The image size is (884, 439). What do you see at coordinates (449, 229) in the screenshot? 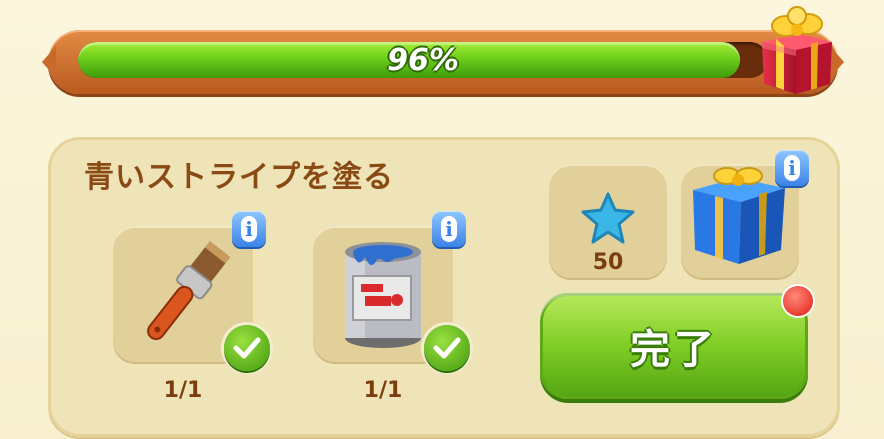
I see `info-button-paint-can: i` at bounding box center [449, 229].